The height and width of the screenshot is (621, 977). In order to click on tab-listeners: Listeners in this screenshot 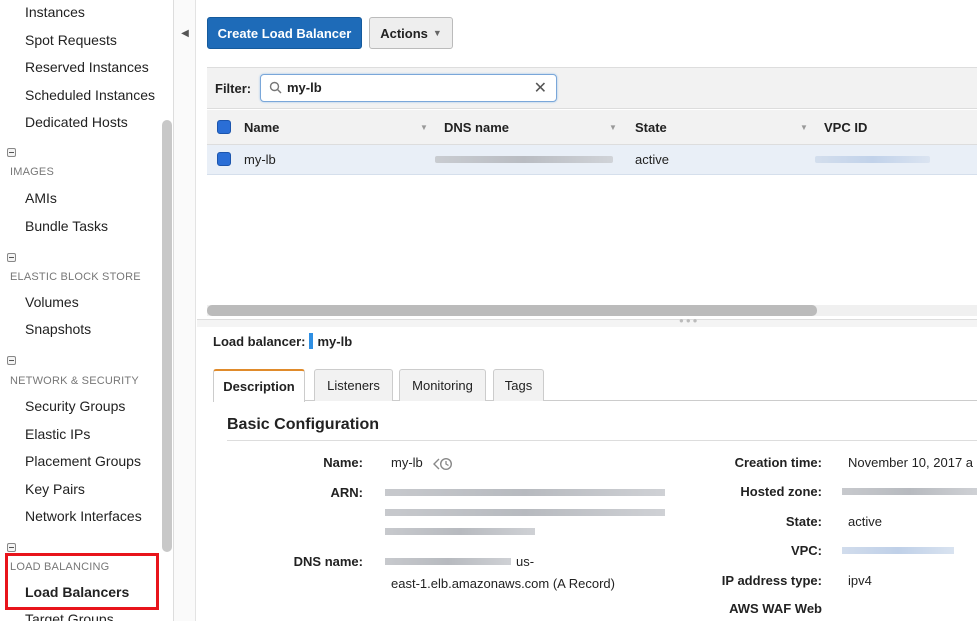, I will do `click(353, 385)`.